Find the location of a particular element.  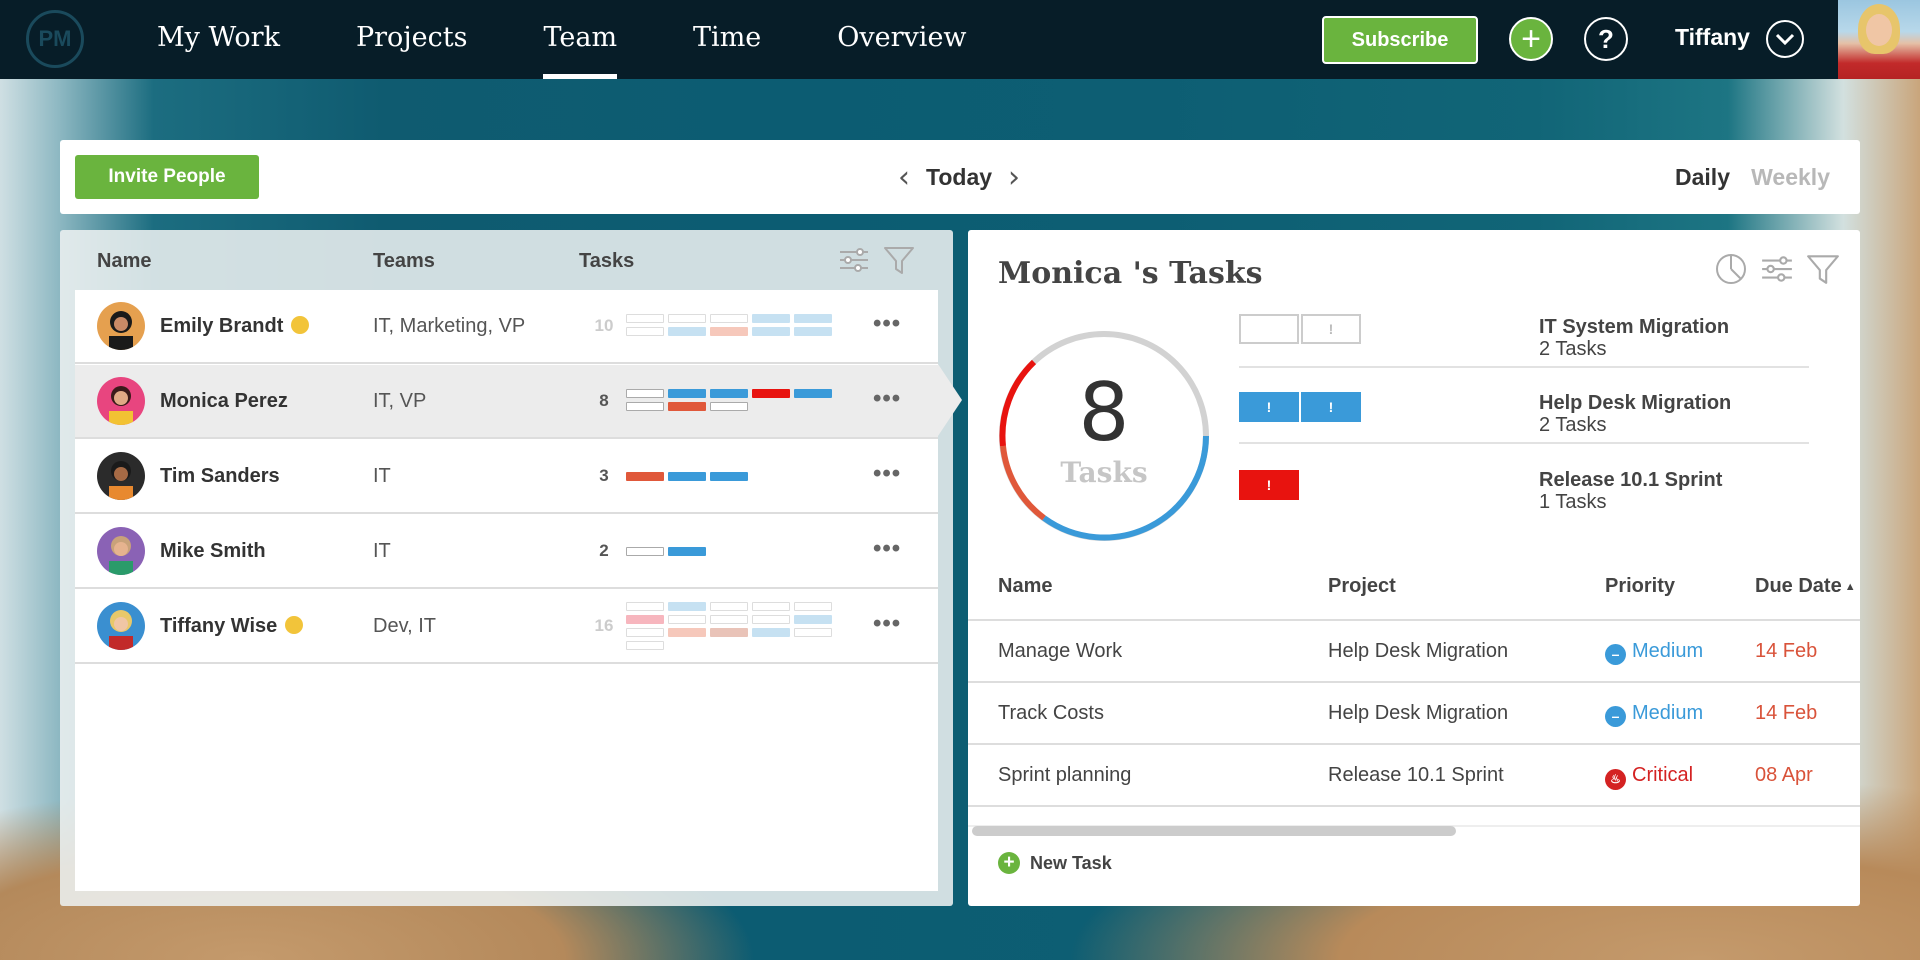

column-header-due-date: Due Date ▲ is located at coordinates (1805, 586).